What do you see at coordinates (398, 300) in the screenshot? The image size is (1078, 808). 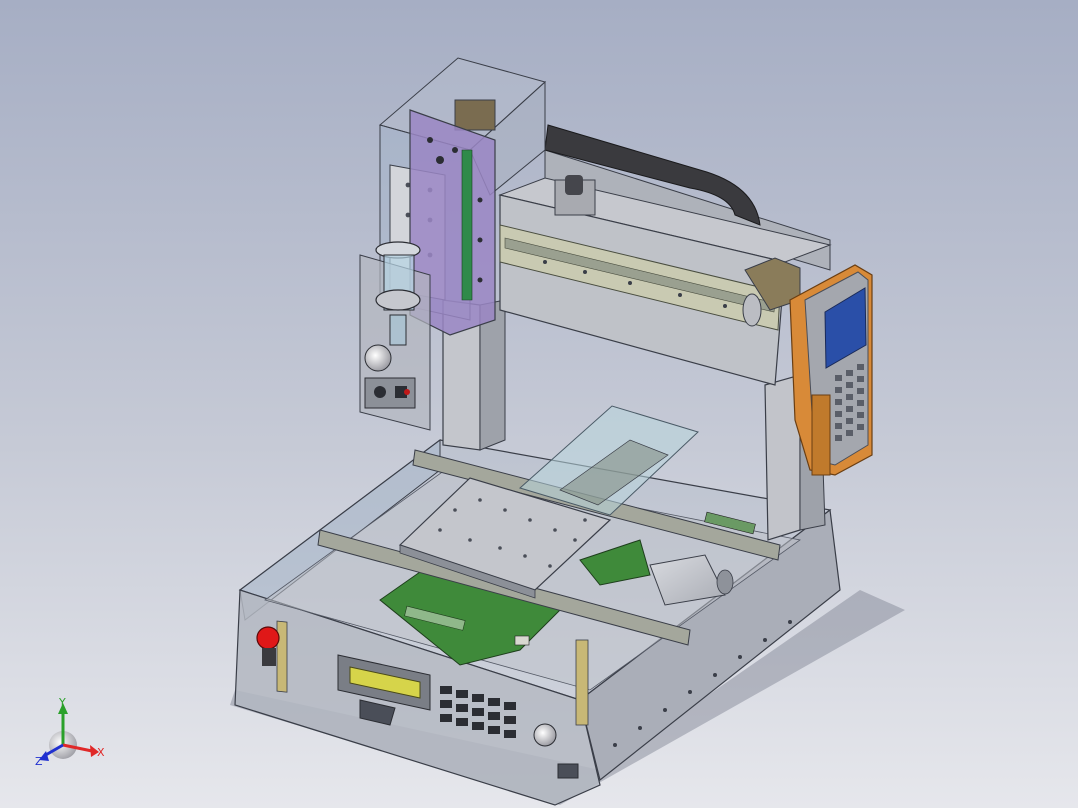 I see `syringe-clamp` at bounding box center [398, 300].